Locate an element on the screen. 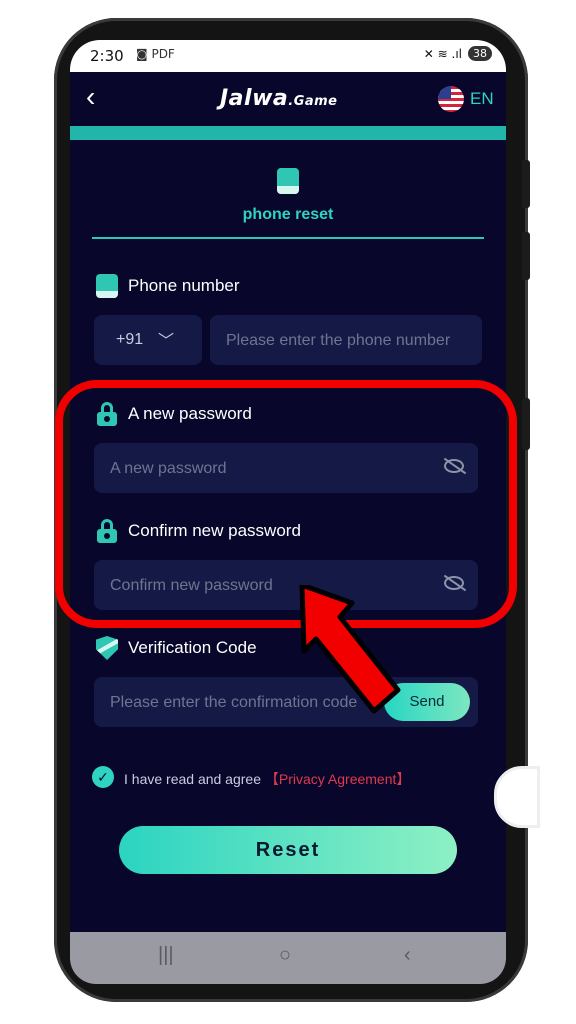 The image size is (576, 1024). agree-checkbox: ✓ is located at coordinates (103, 777).